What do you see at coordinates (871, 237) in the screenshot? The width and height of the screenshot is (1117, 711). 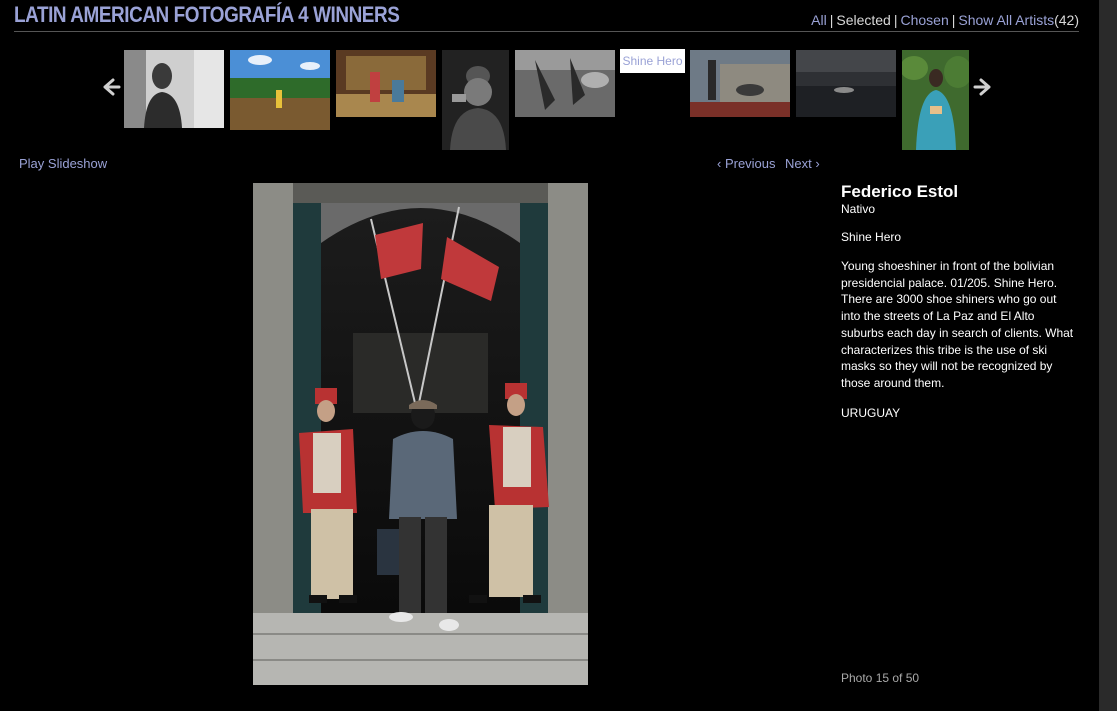 I see `photo-title: Shine Hero` at bounding box center [871, 237].